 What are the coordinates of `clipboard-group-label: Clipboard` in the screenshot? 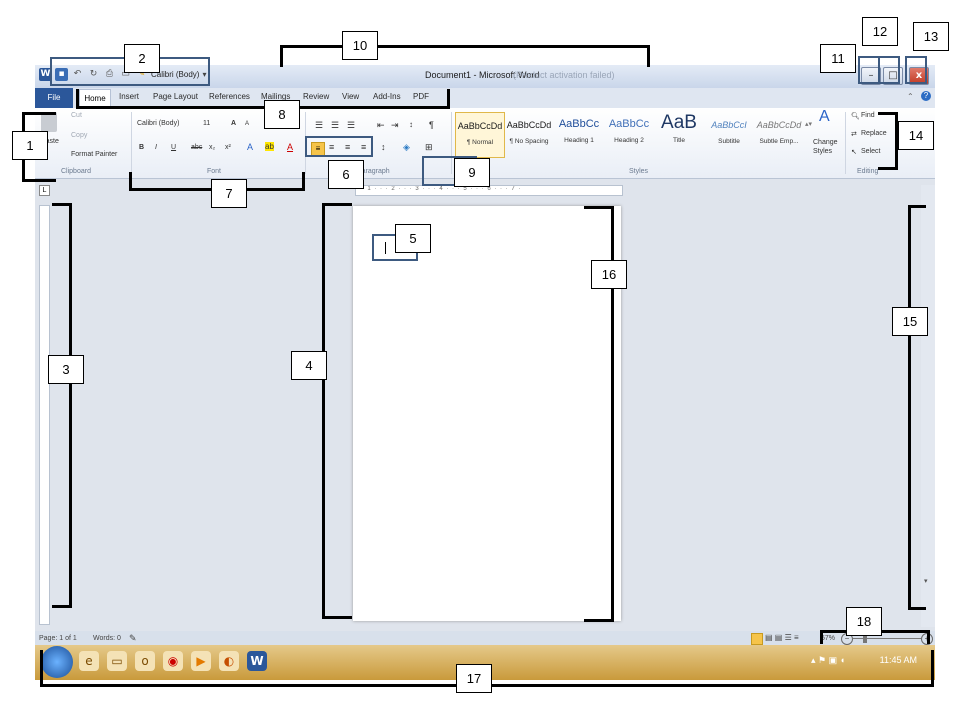 It's located at (76, 171).